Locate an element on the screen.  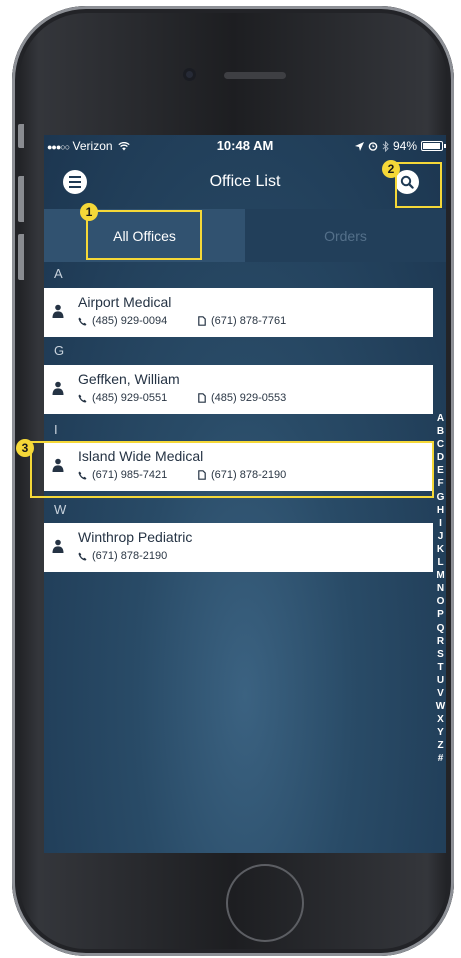
index-letter: P is located at coordinates (440, 614).